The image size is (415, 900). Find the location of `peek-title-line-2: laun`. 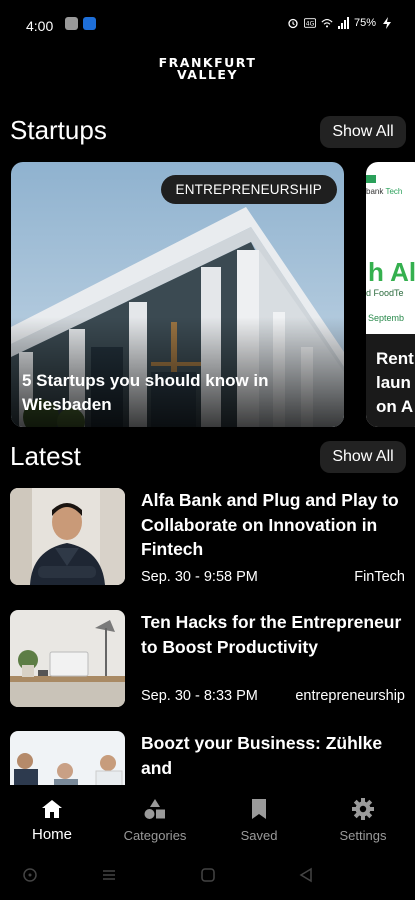

peek-title-line-2: laun is located at coordinates (393, 382).